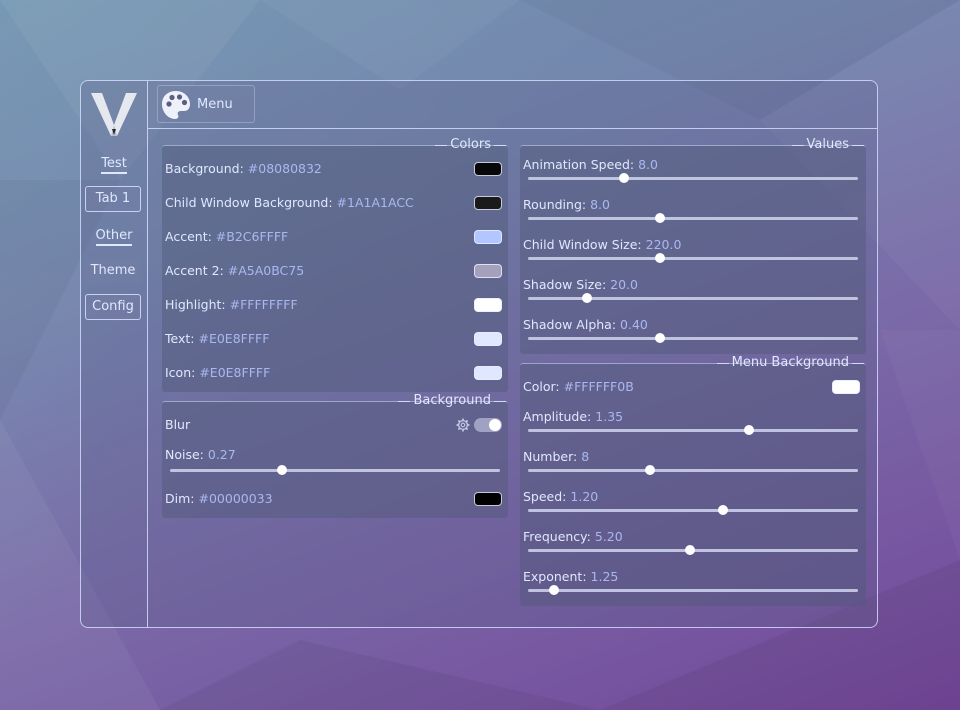  What do you see at coordinates (235, 270) in the screenshot?
I see `color-row-label: Accent 2: #A5A0BC75` at bounding box center [235, 270].